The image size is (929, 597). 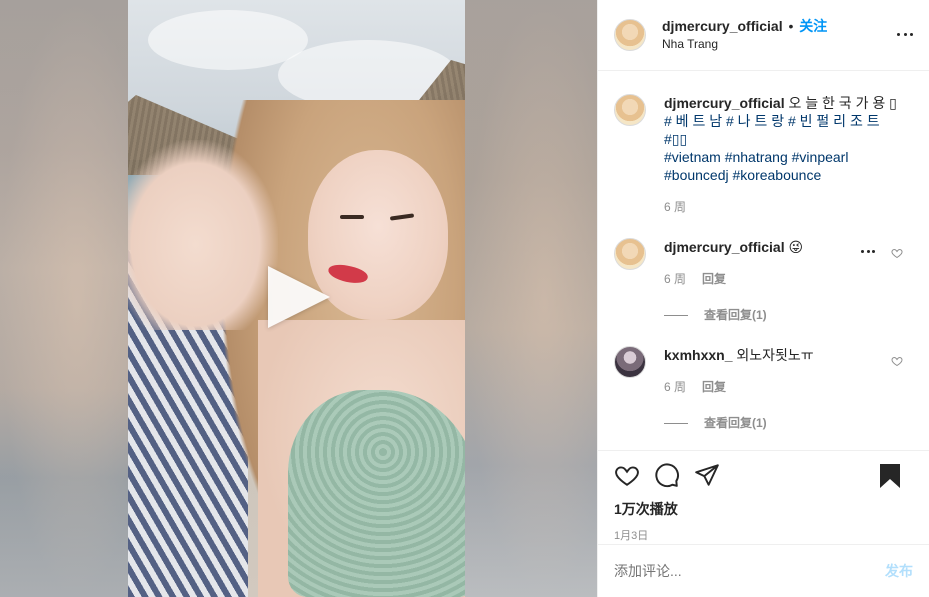 What do you see at coordinates (796, 247) in the screenshot?
I see `comment-text: 😜` at bounding box center [796, 247].